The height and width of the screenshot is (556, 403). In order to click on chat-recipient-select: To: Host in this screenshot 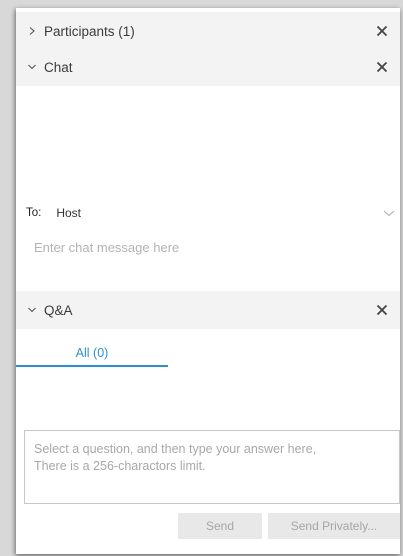, I will do `click(208, 213)`.